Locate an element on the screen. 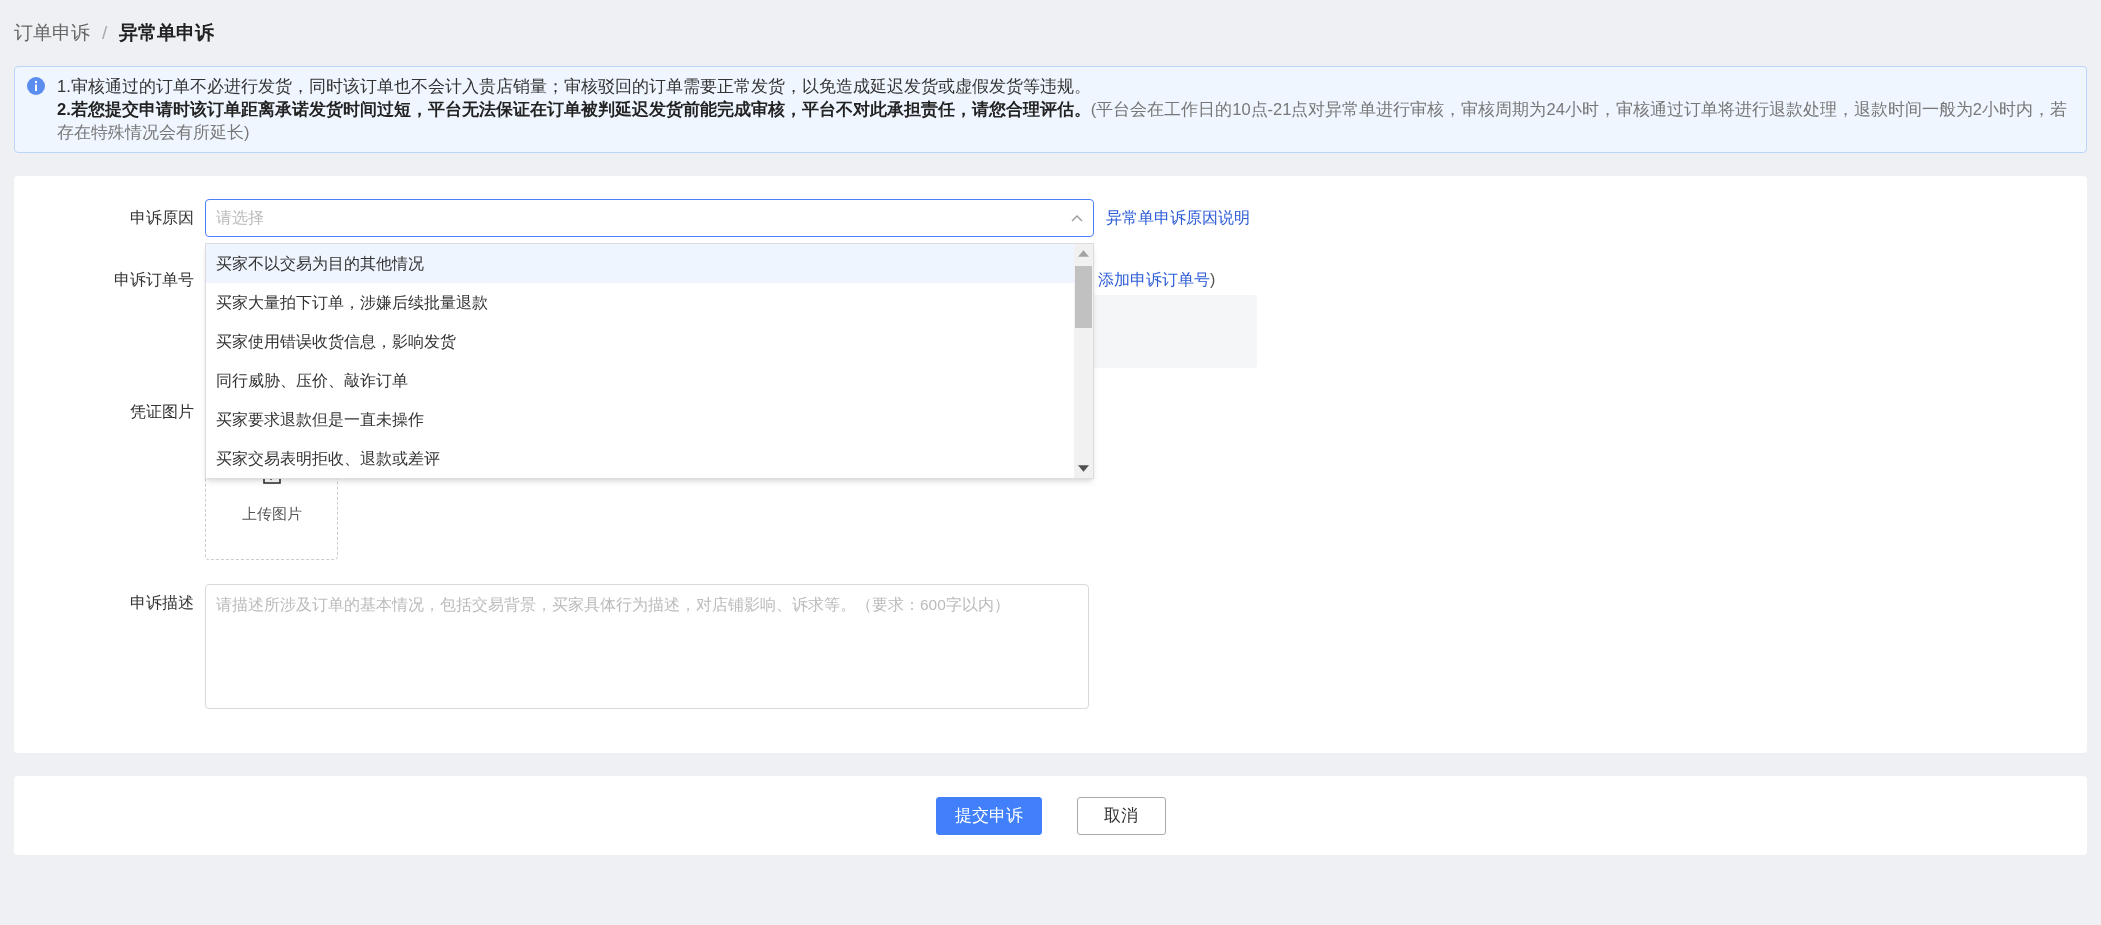  caret-icon is located at coordinates (1077, 218).